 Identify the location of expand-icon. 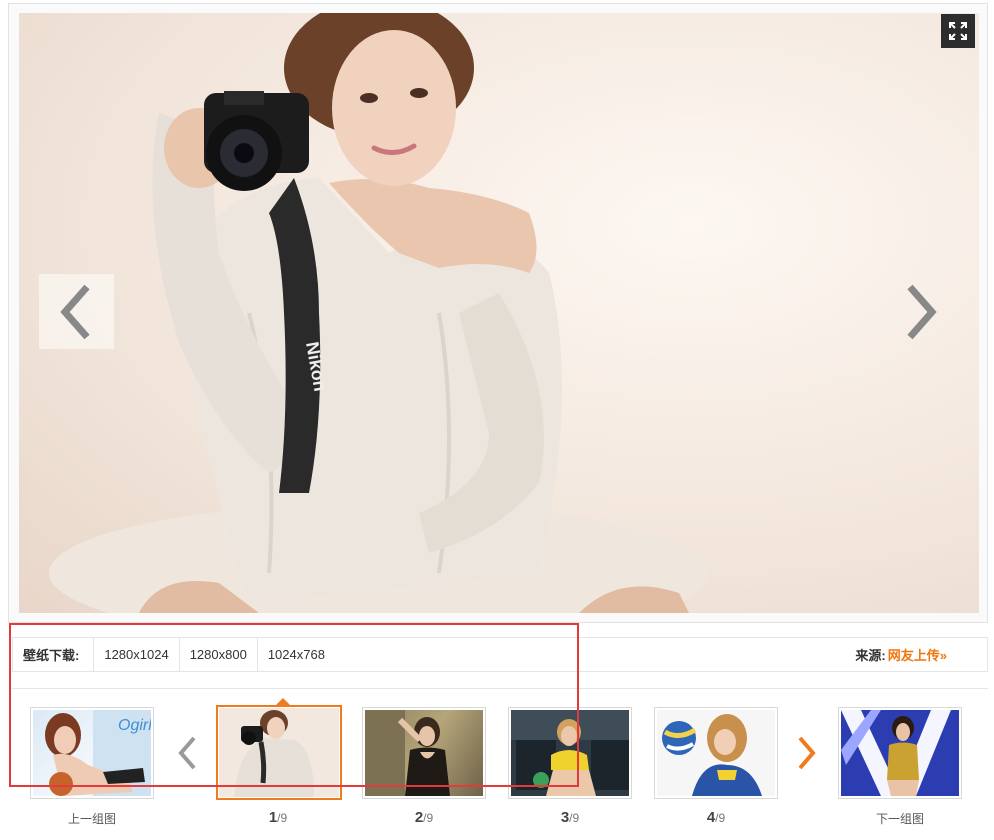
(958, 31).